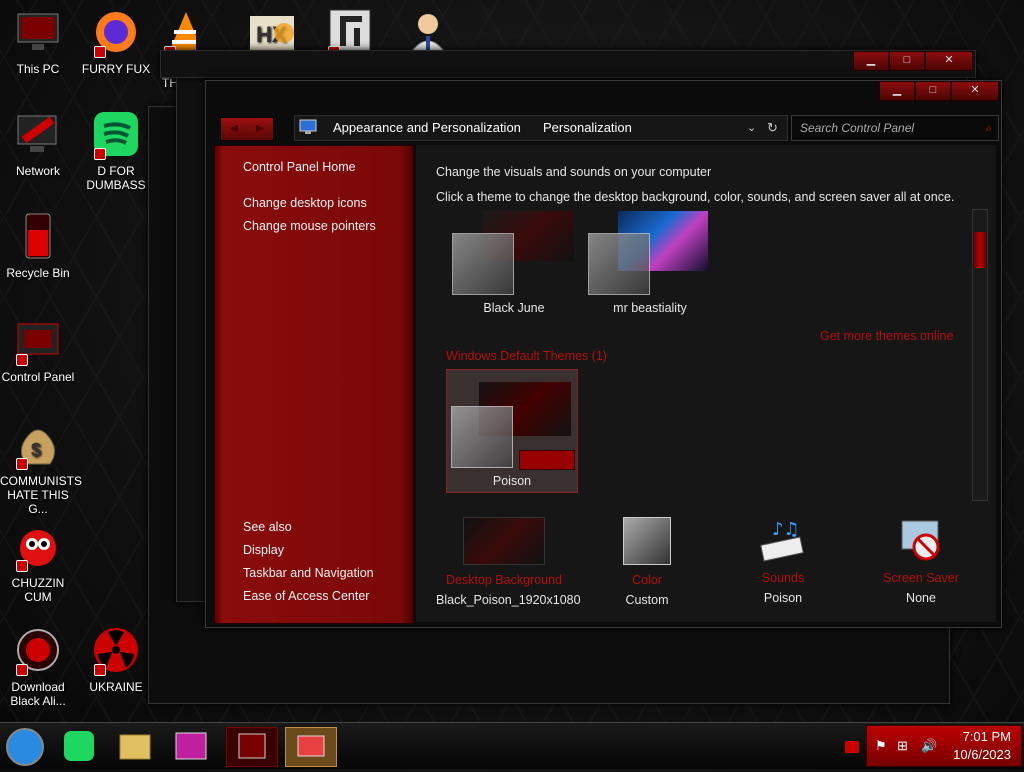 The height and width of the screenshot is (772, 1024). I want to click on volume-icon: 🔊, so click(929, 746).